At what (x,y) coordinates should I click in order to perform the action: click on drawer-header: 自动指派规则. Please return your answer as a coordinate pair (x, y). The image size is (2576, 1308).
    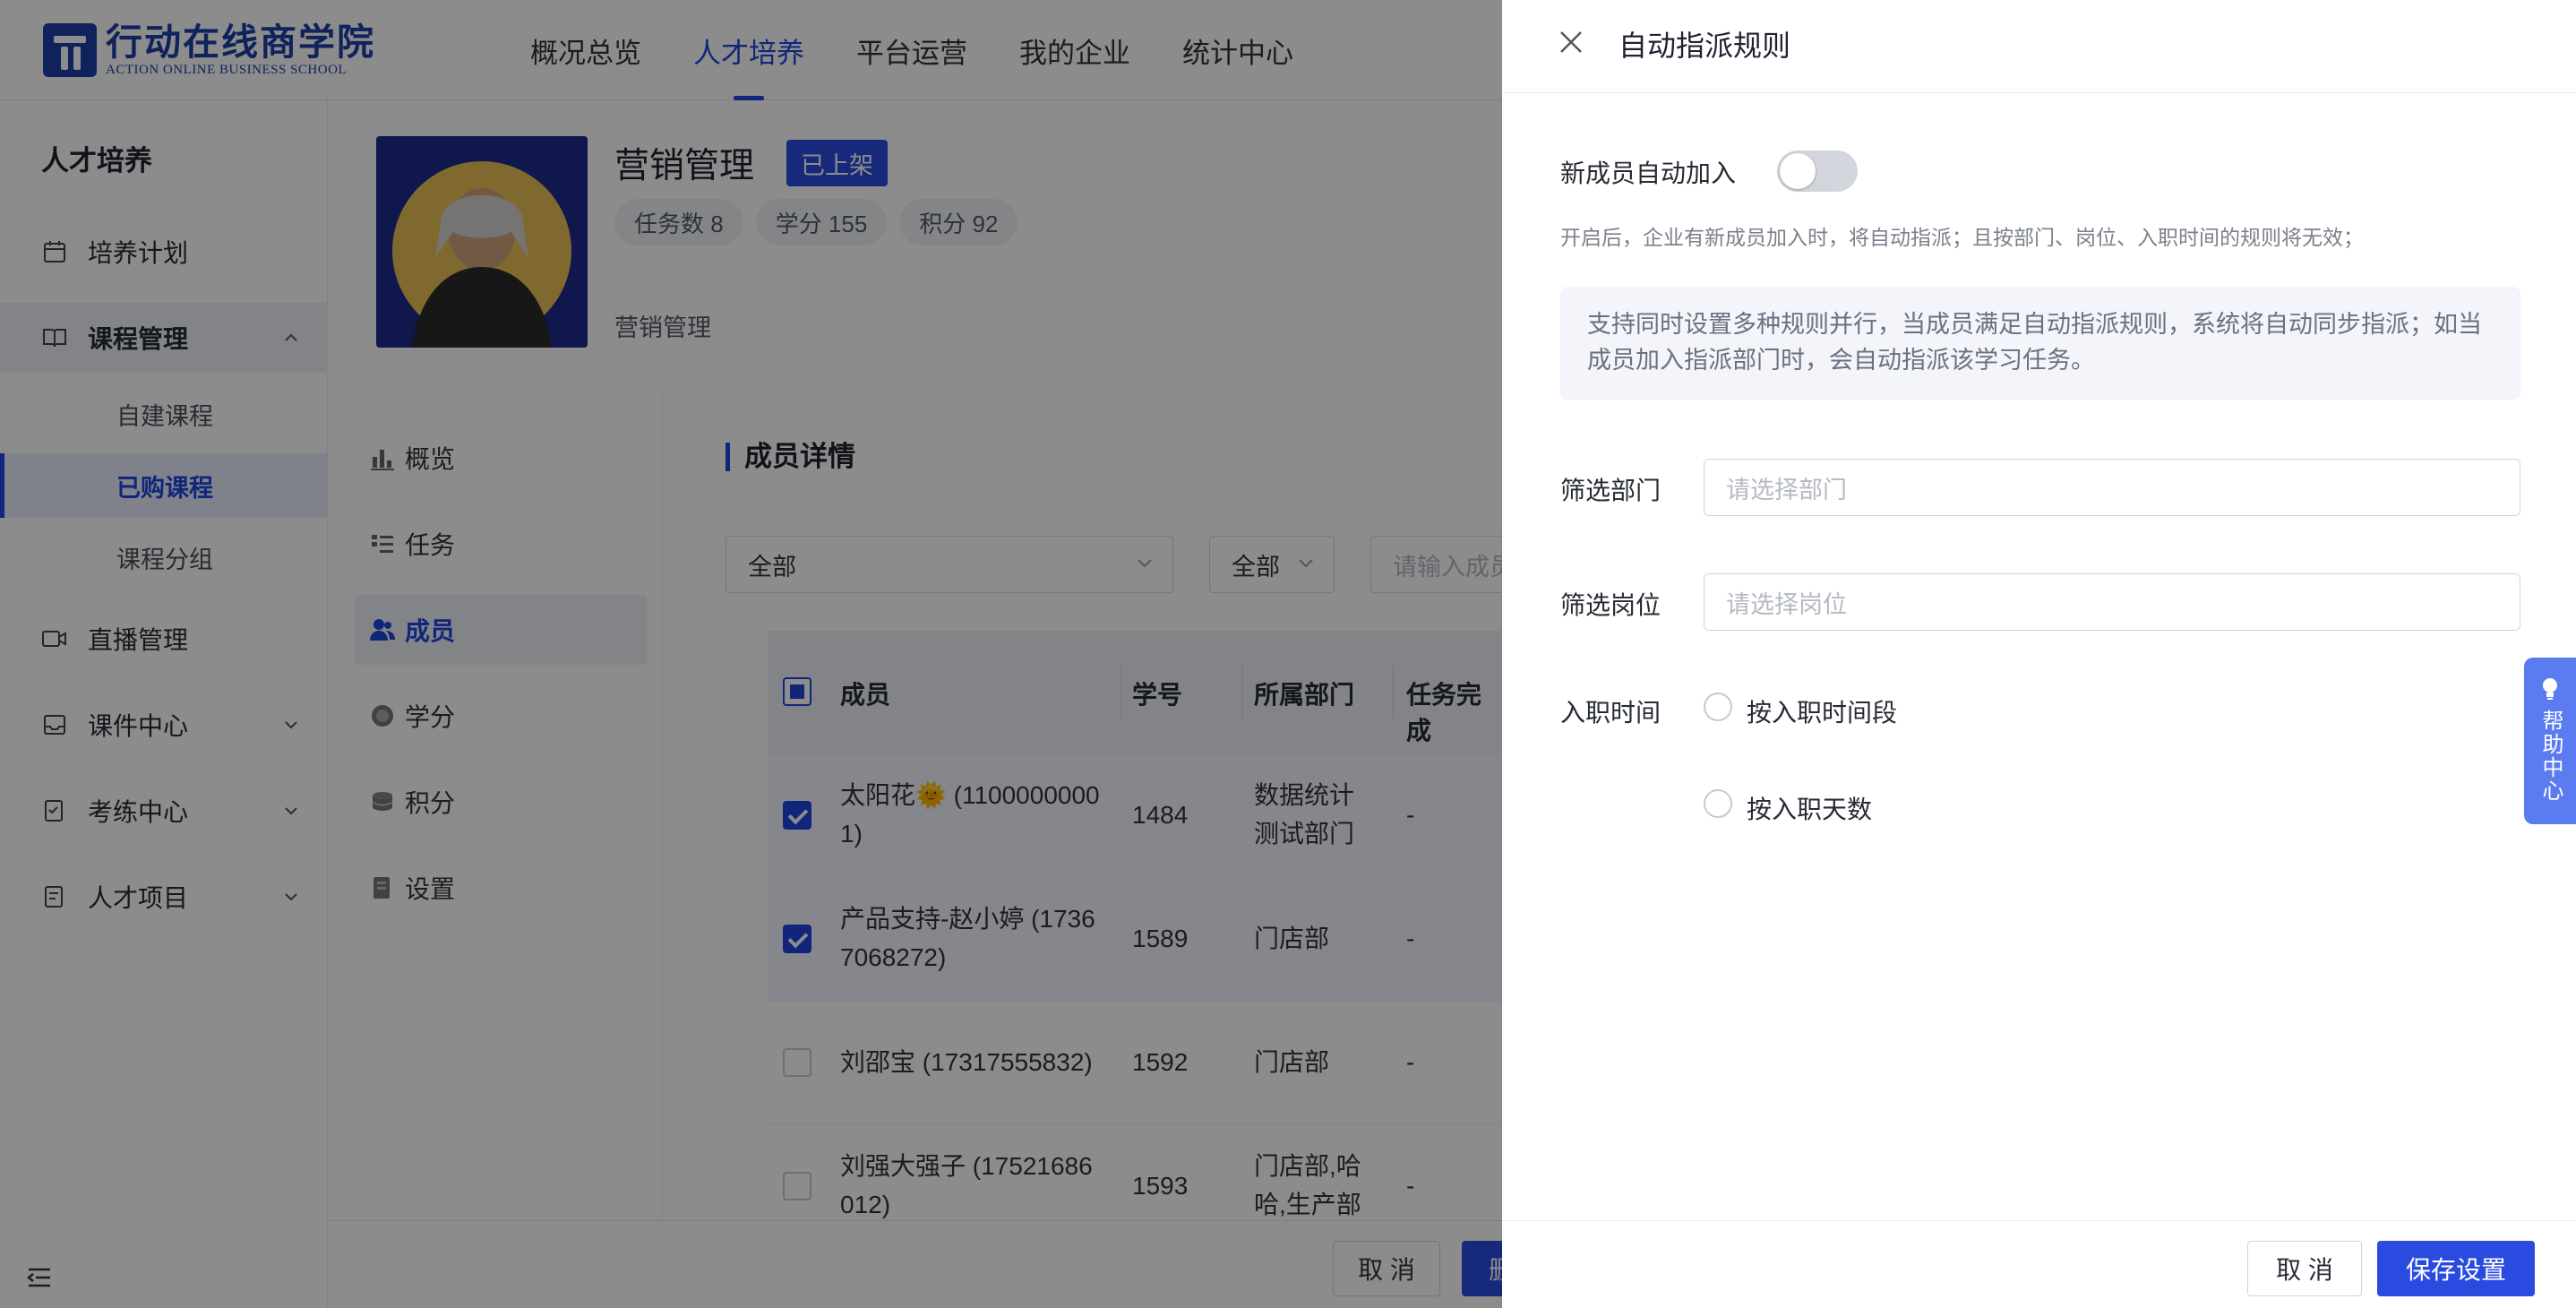
    Looking at the image, I should click on (2039, 46).